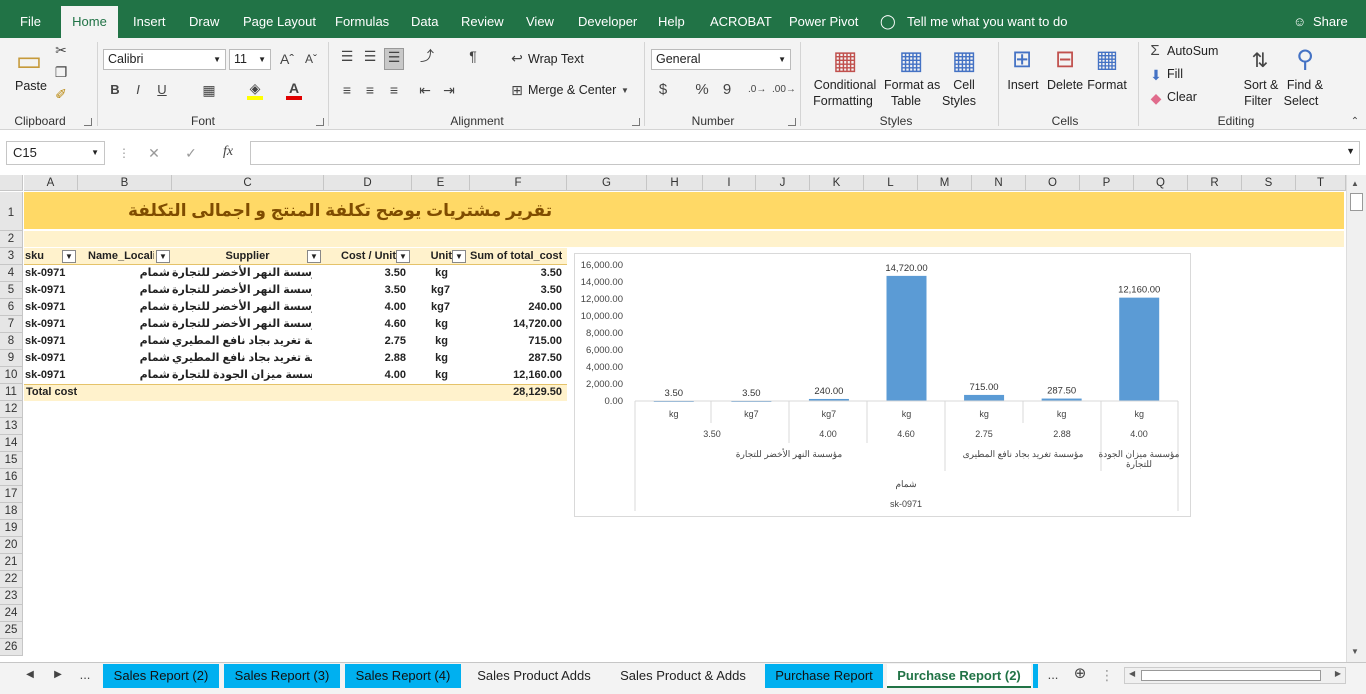 The image size is (1366, 694). What do you see at coordinates (154, 153) in the screenshot?
I see `cancel-icon: ✕` at bounding box center [154, 153].